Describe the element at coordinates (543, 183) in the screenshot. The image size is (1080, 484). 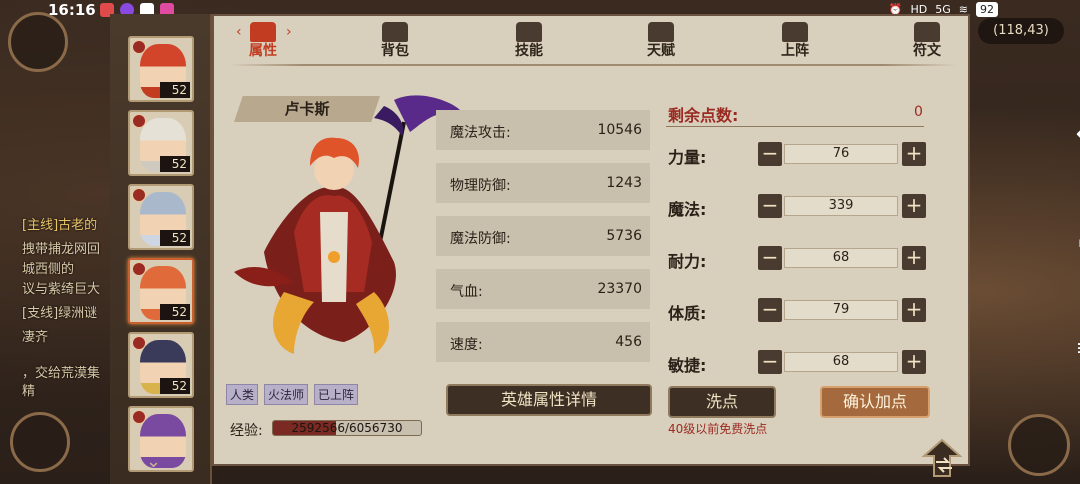
I see `stat-row: 物理防御: 1243` at that location.